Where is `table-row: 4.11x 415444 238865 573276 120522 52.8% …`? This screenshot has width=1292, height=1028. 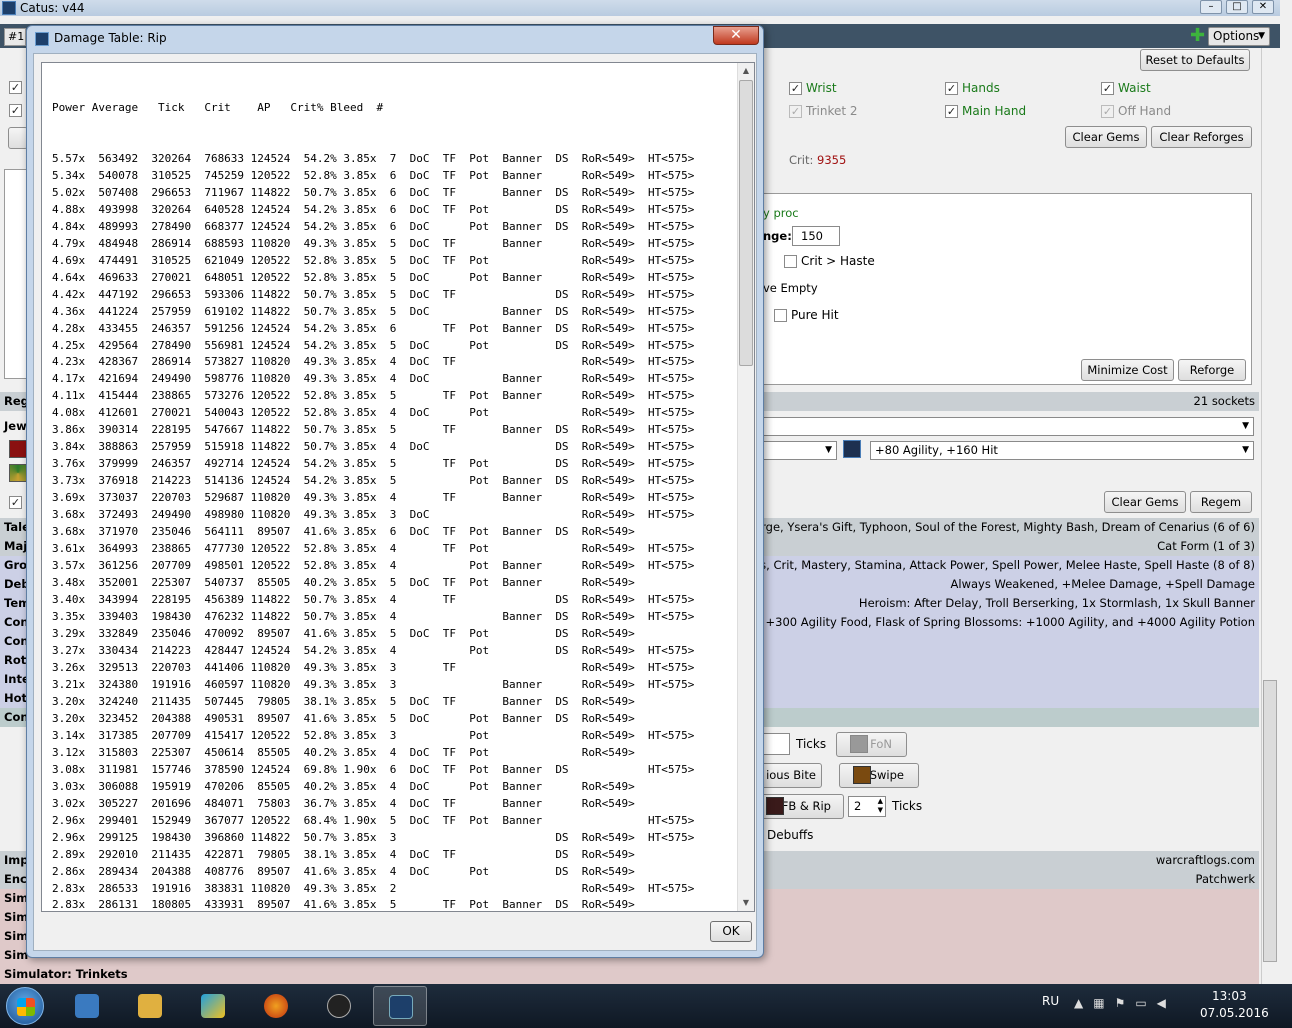 table-row: 4.11x 415444 238865 573276 120522 52.8% … is located at coordinates (373, 396).